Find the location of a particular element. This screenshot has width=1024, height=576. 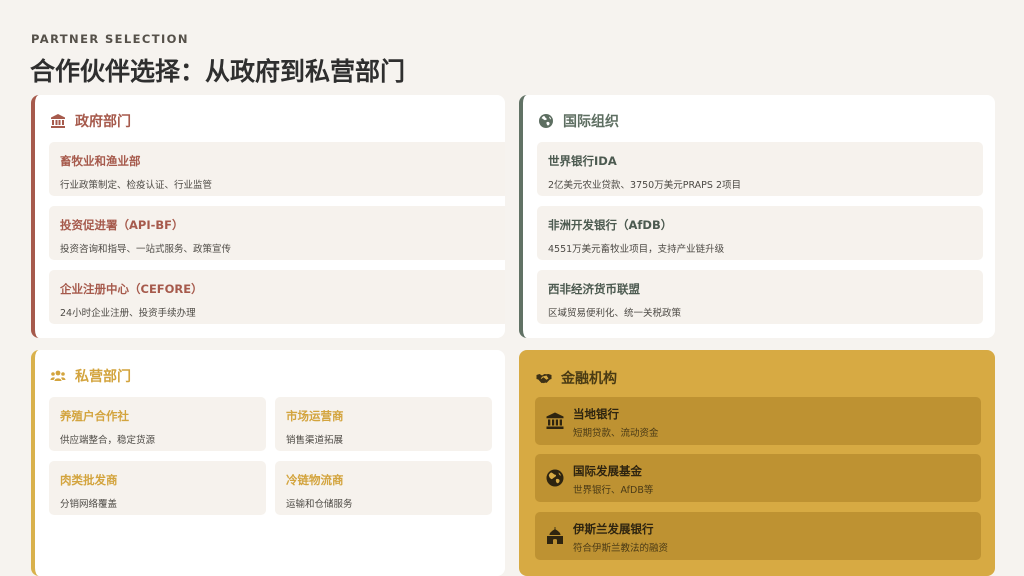

item-desc: 行业政策制定、检疫认证、行业监管 is located at coordinates (136, 185).